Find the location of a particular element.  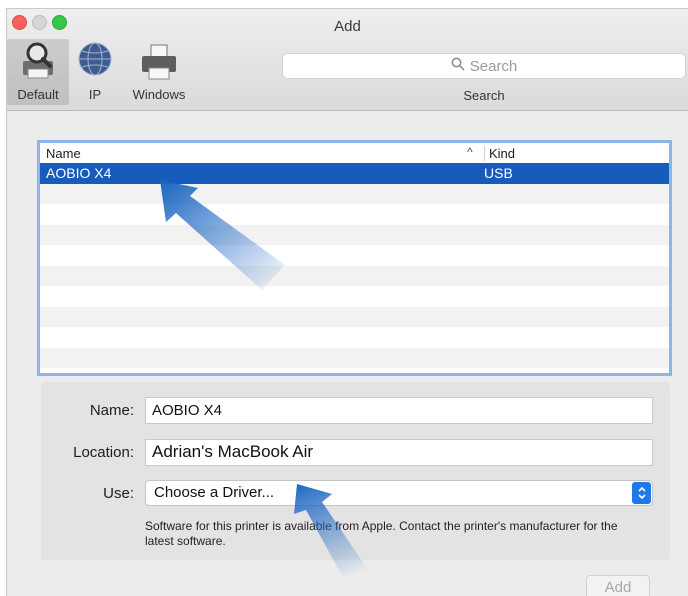

tab-ip: IP is located at coordinates (95, 72).